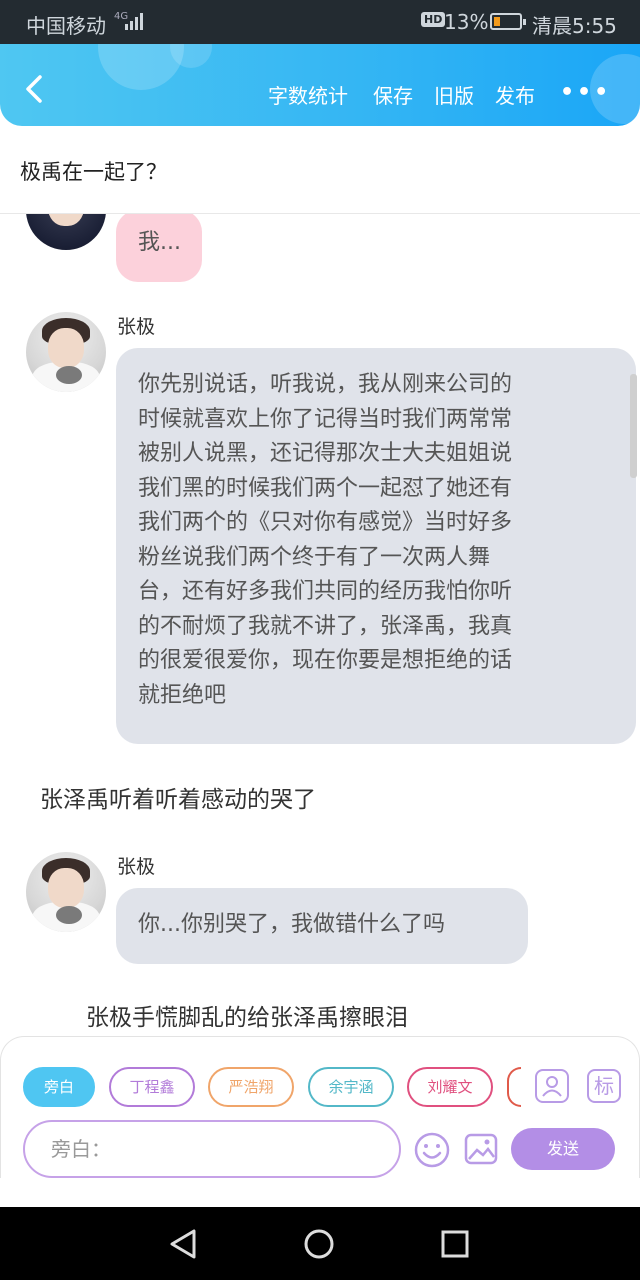 The image size is (640, 1280). What do you see at coordinates (325, 591) in the screenshot?
I see `message-line: 台，还有好多我们共同的经历我怕你听` at bounding box center [325, 591].